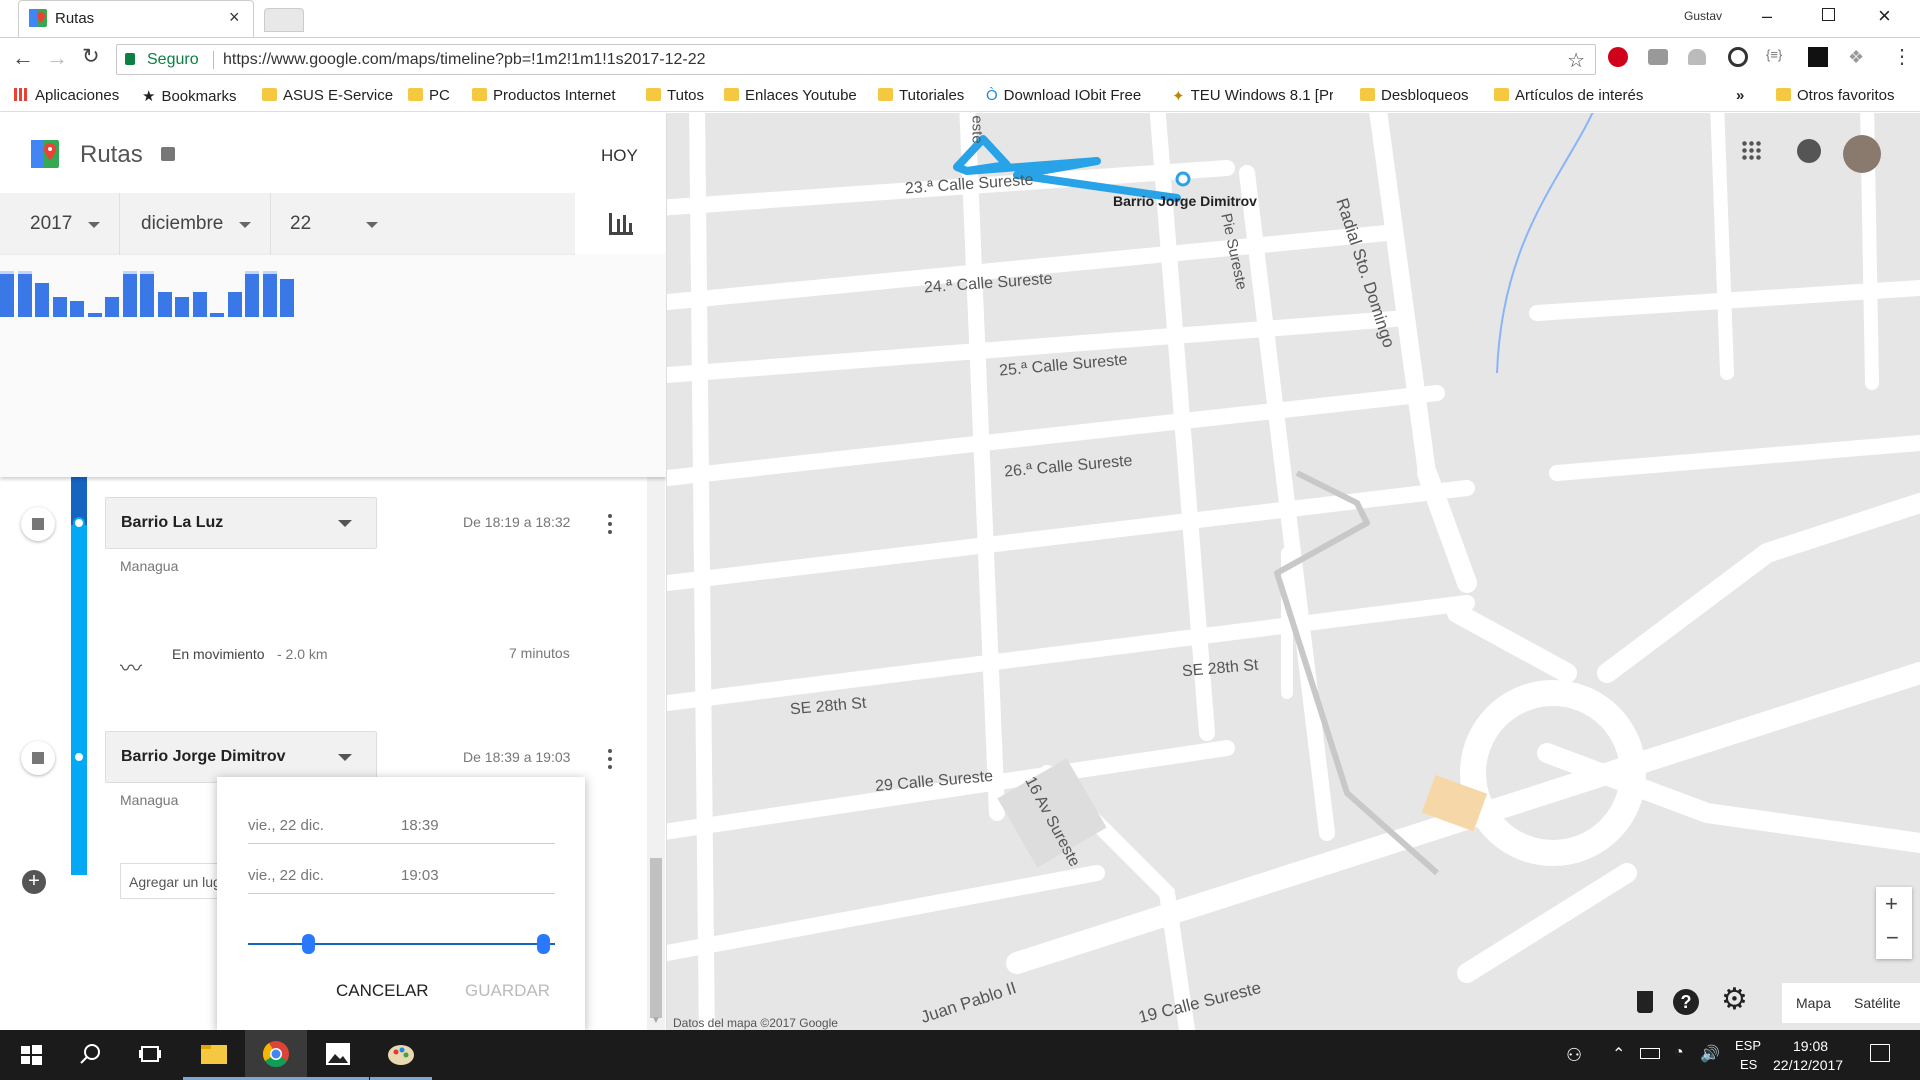 The width and height of the screenshot is (1920, 1080). I want to click on profile-name: Gustav, so click(1703, 16).